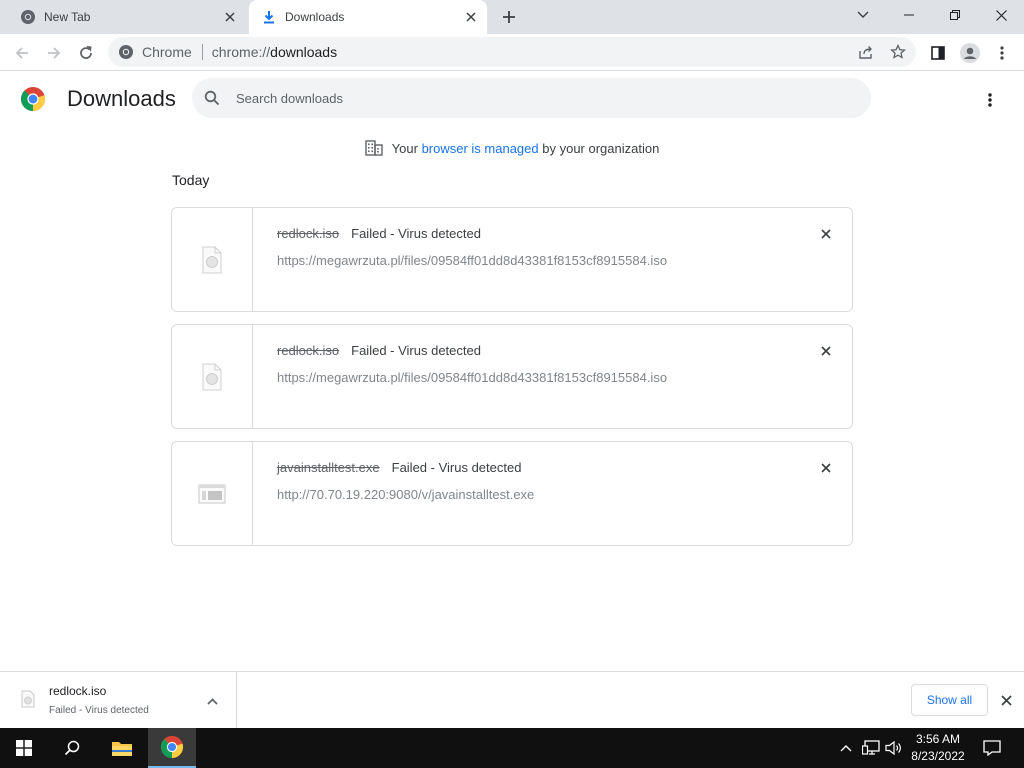 This screenshot has height=768, width=1024. Describe the element at coordinates (167, 52) in the screenshot. I see `site-label: Chrome` at that location.